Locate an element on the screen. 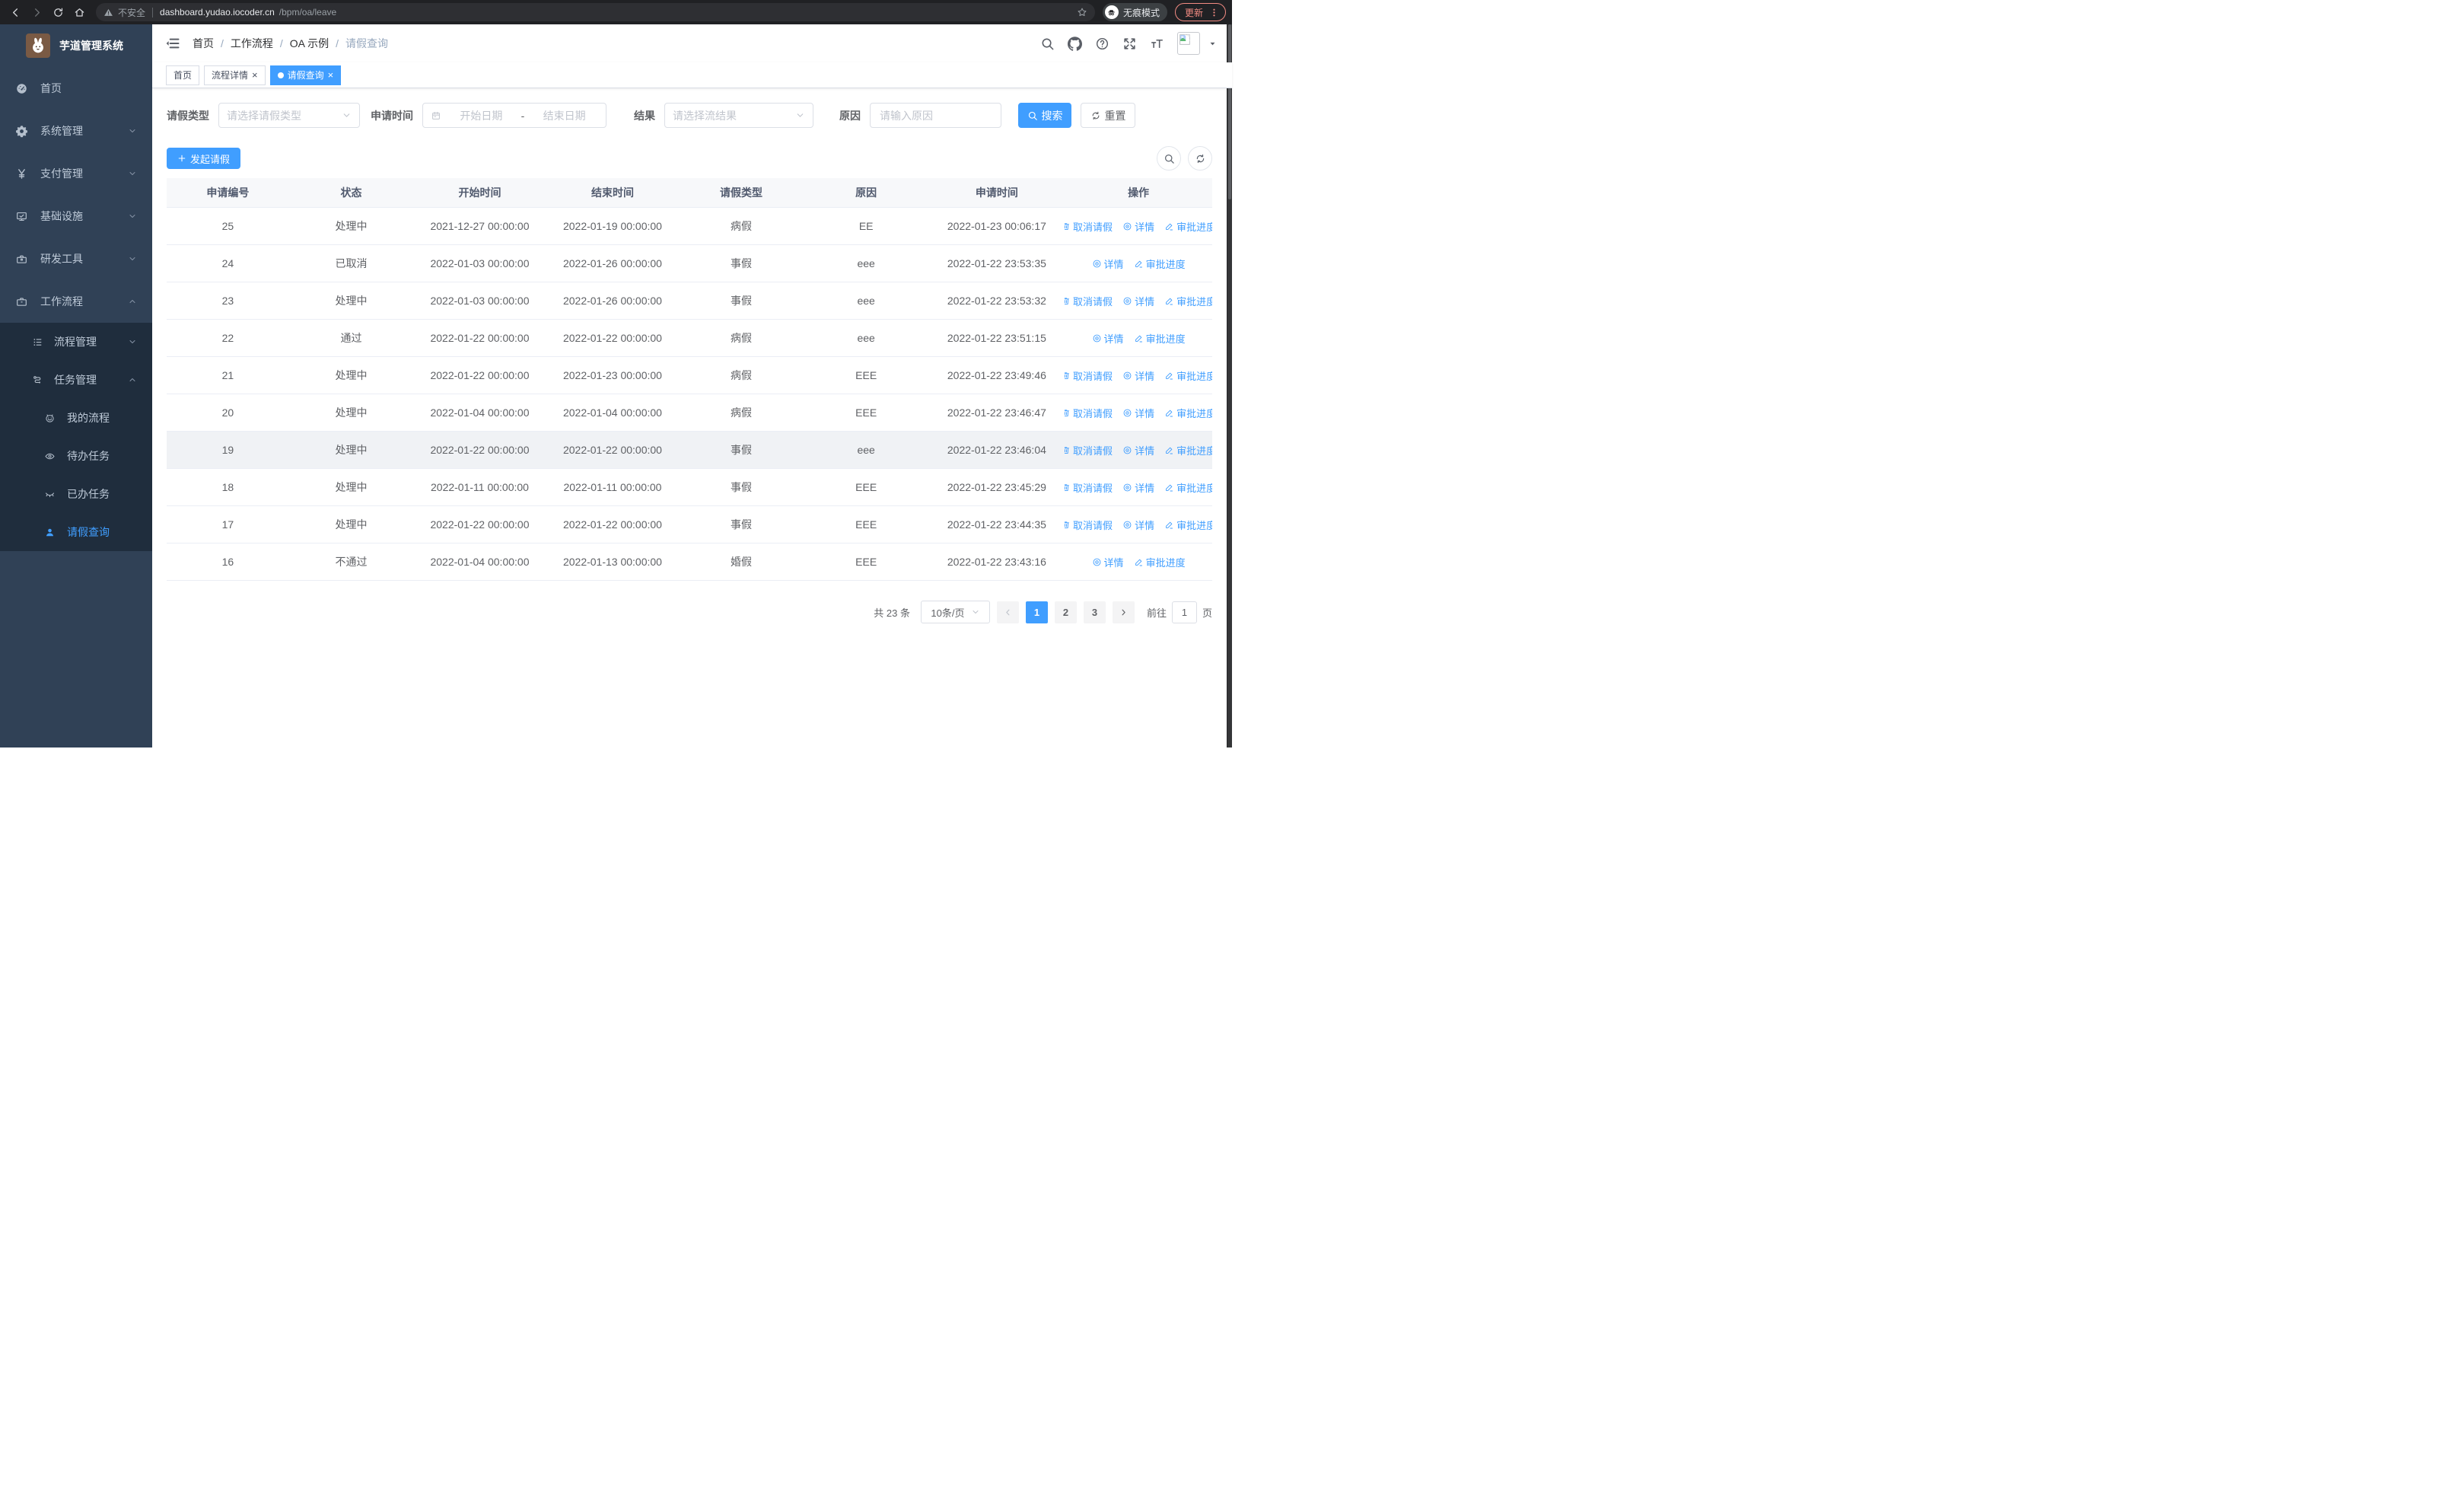 The height and width of the screenshot is (1495, 2464). font-size-icon is located at coordinates (1157, 44).